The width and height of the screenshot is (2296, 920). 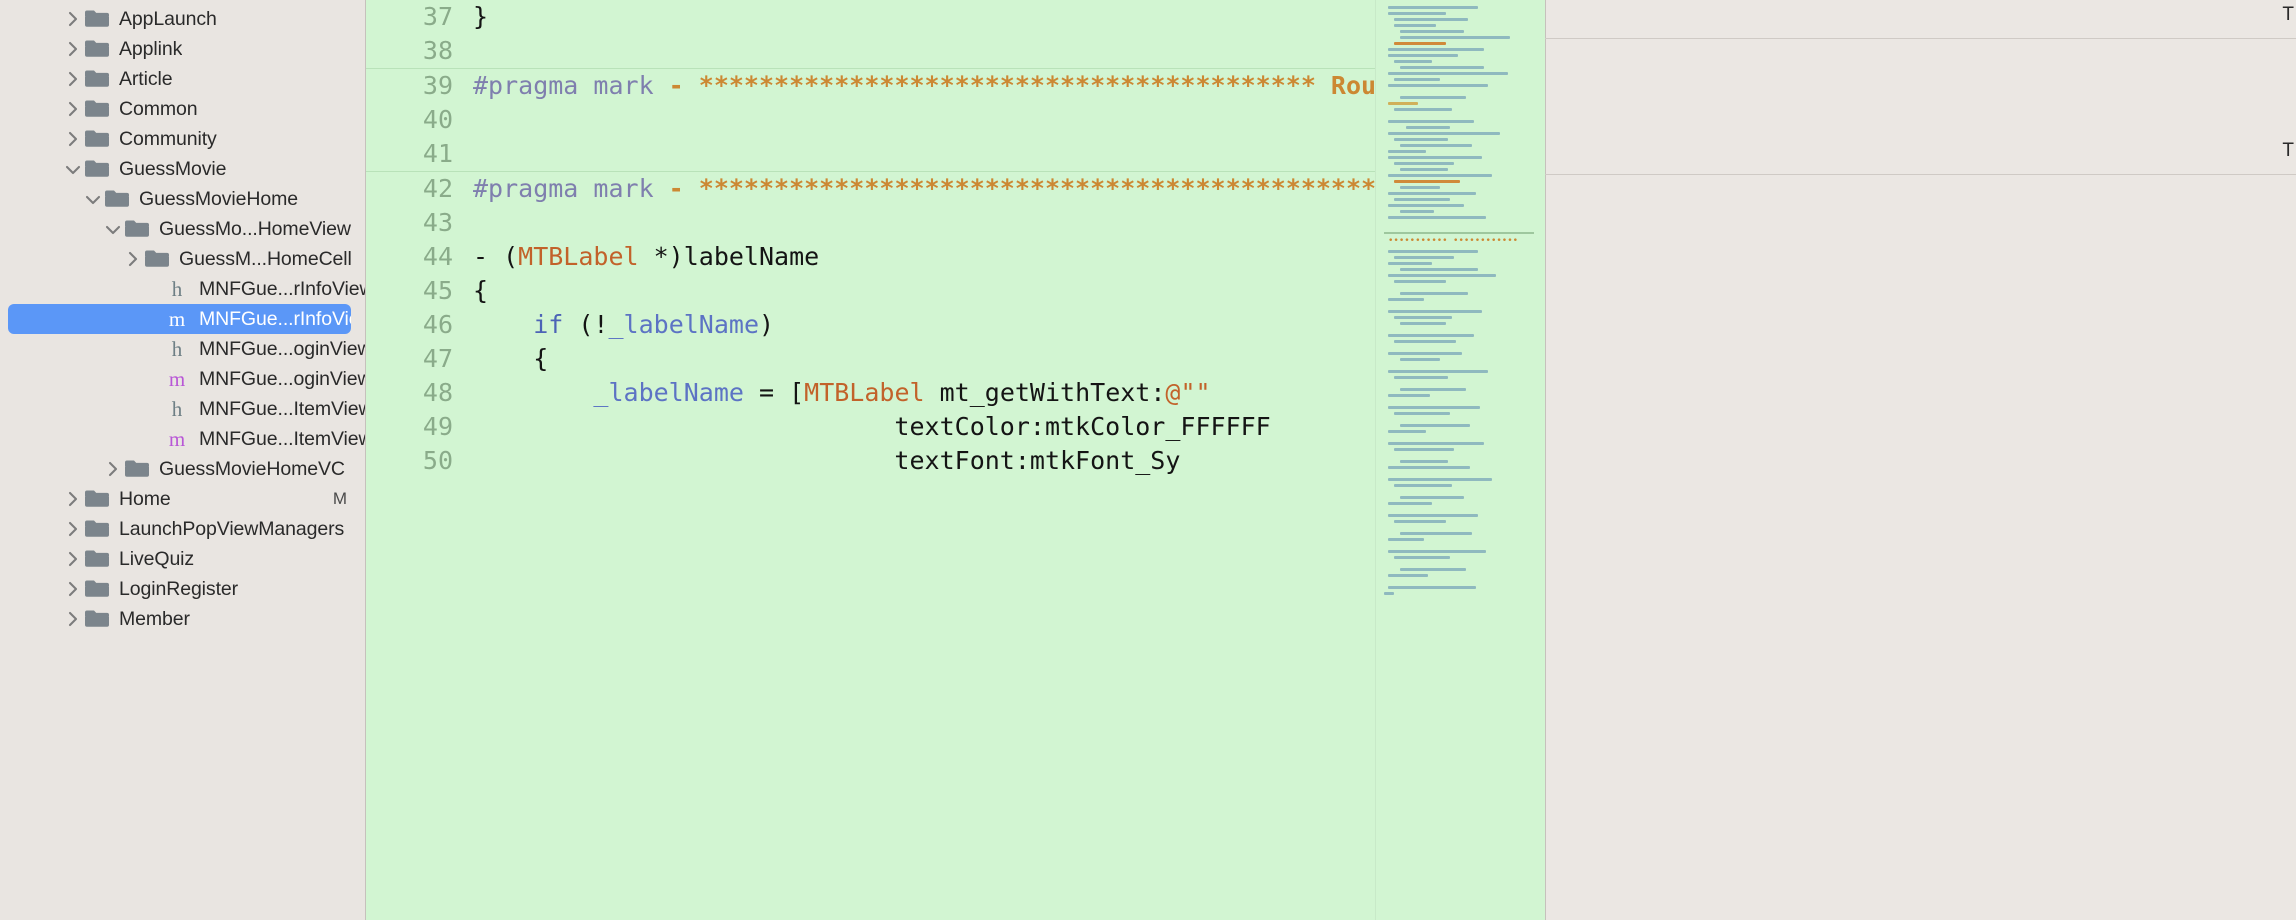 I want to click on line-number: 46, so click(x=437, y=324).